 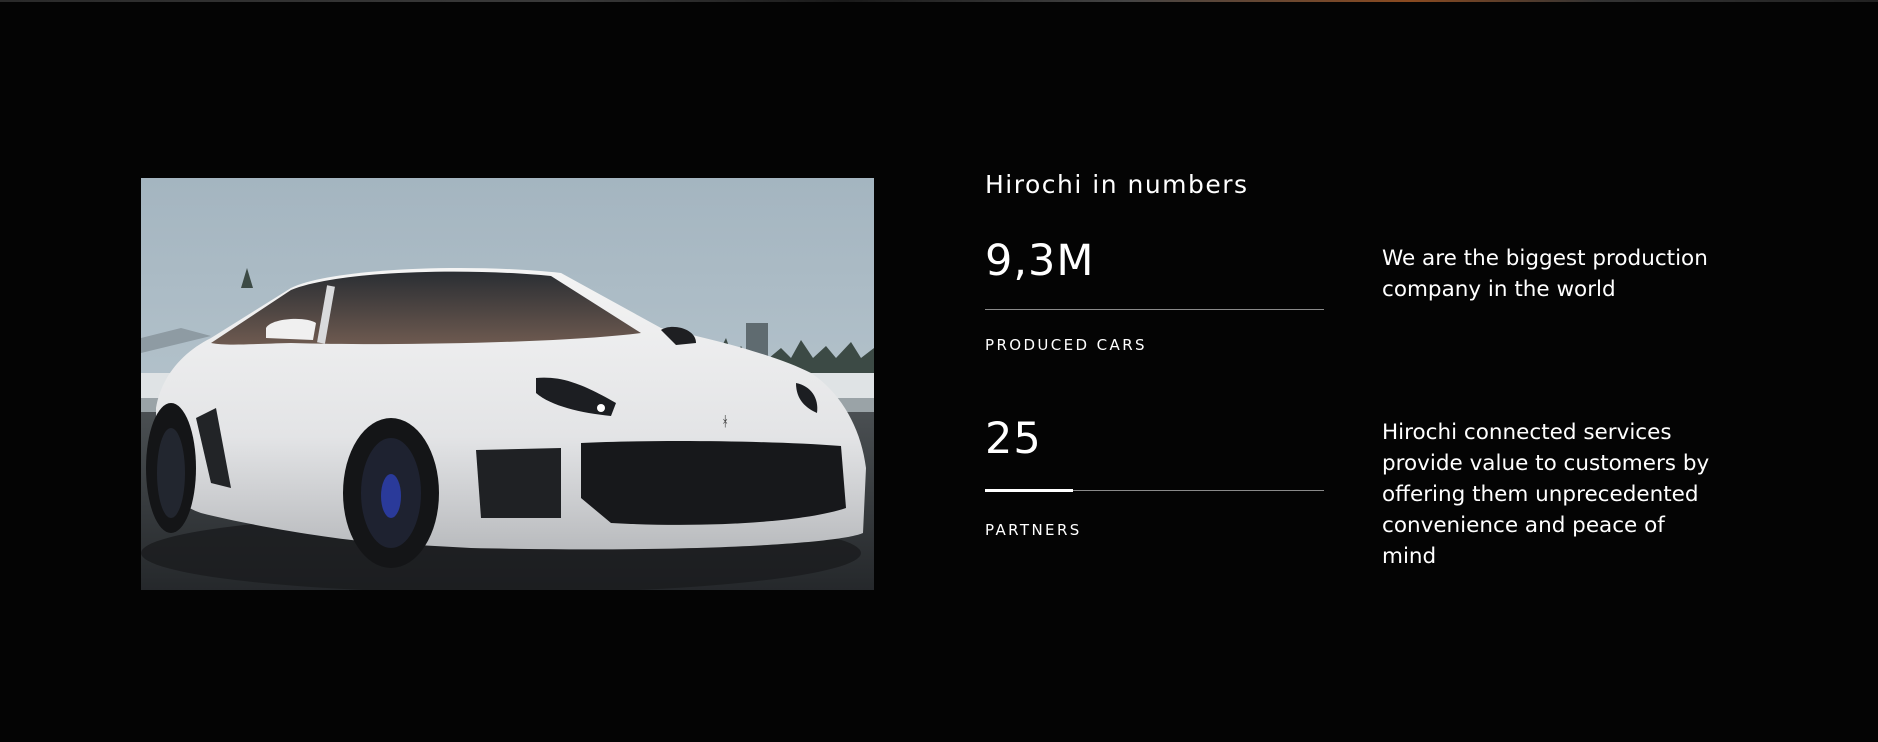 I want to click on stat-produced-cars: 9,3M PRODUCED CARS, so click(x=1154, y=297).